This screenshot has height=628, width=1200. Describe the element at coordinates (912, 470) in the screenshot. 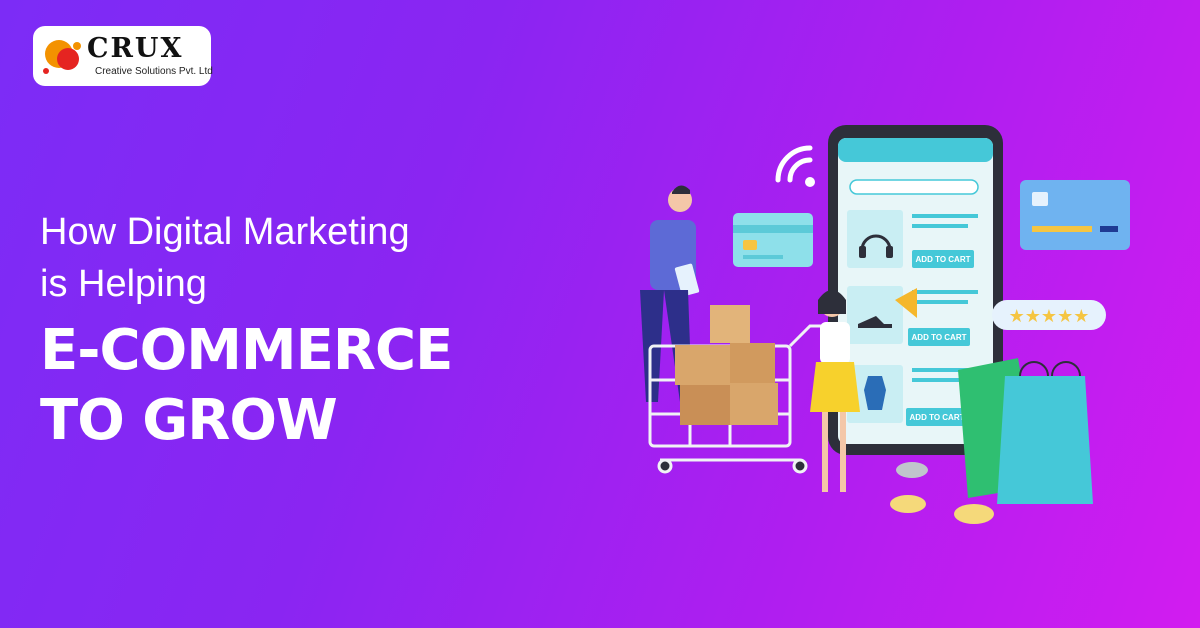

I see `coin-silver-icon` at that location.